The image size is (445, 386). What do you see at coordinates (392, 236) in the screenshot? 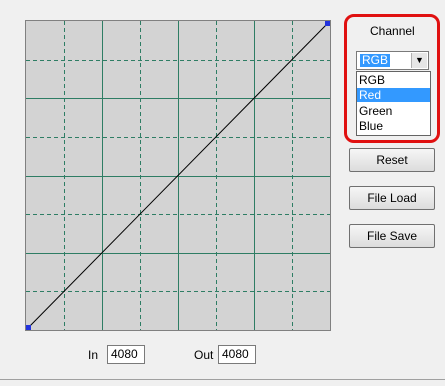
I see `file-save-button: File Save` at bounding box center [392, 236].